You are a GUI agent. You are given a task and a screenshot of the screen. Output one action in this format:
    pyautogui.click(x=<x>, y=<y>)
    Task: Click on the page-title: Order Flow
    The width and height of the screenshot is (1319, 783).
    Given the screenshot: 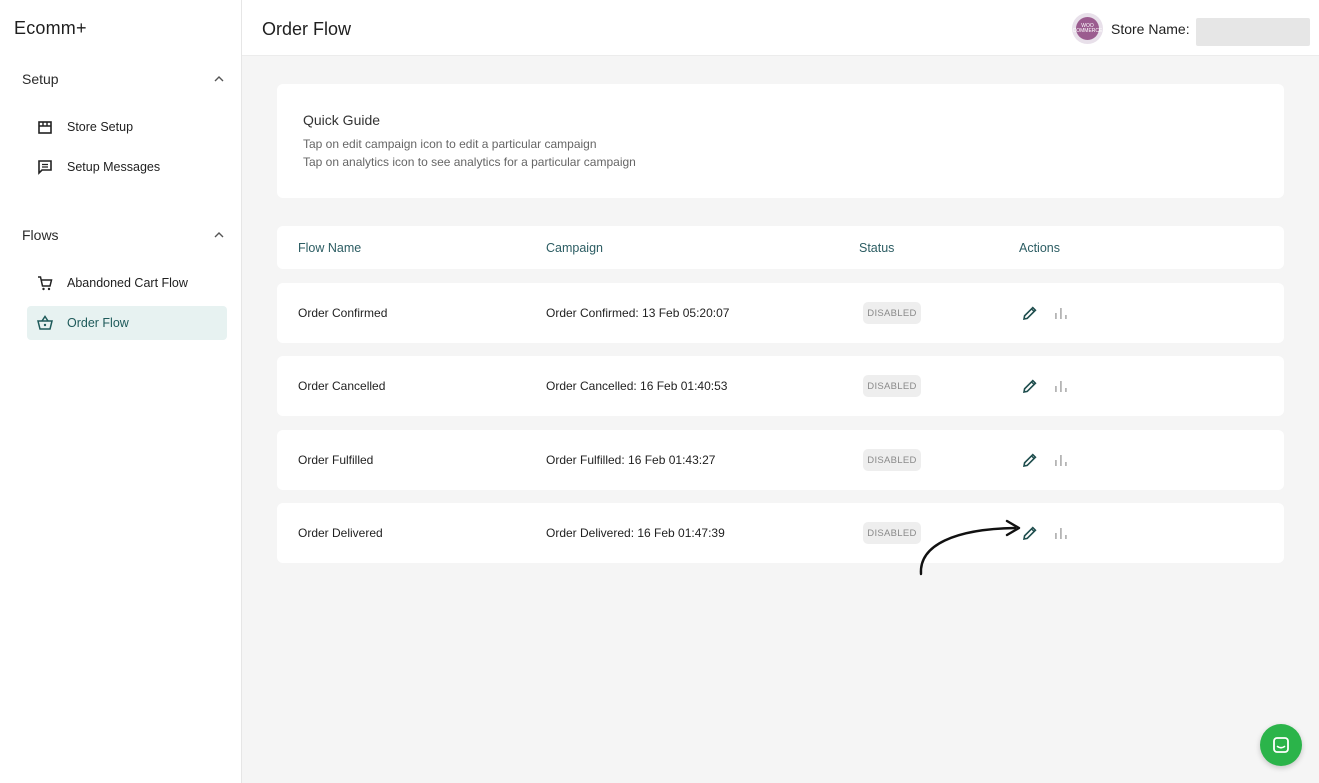 What is the action you would take?
    pyautogui.click(x=307, y=29)
    